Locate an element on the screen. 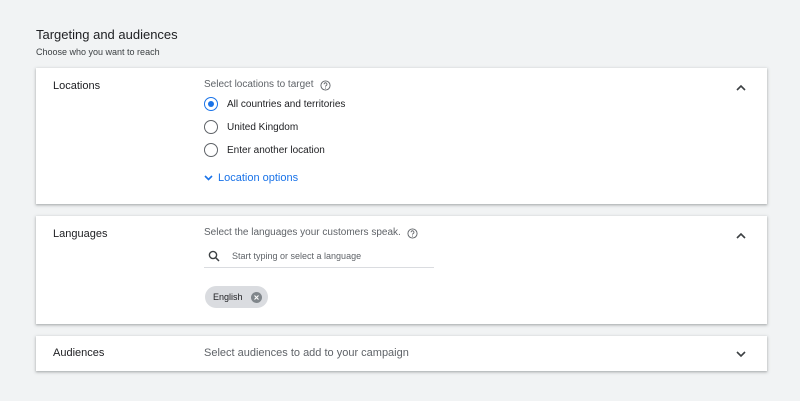 Image resolution: width=800 pixels, height=401 pixels. location-options-link: Location options is located at coordinates (251, 178).